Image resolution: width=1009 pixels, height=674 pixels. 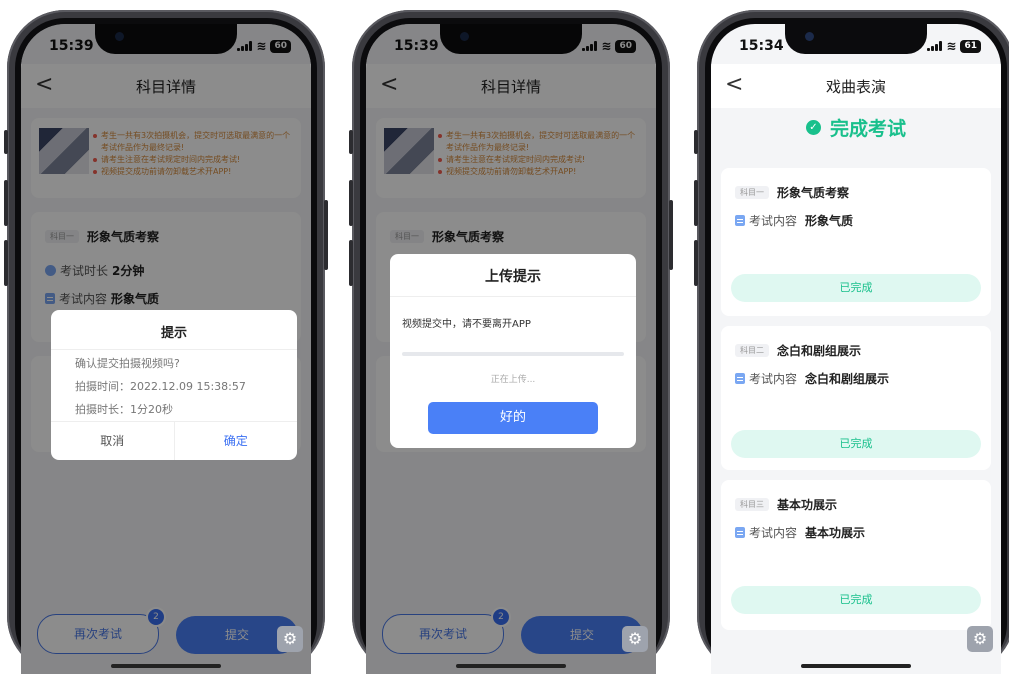 What do you see at coordinates (809, 36) in the screenshot?
I see `camera` at bounding box center [809, 36].